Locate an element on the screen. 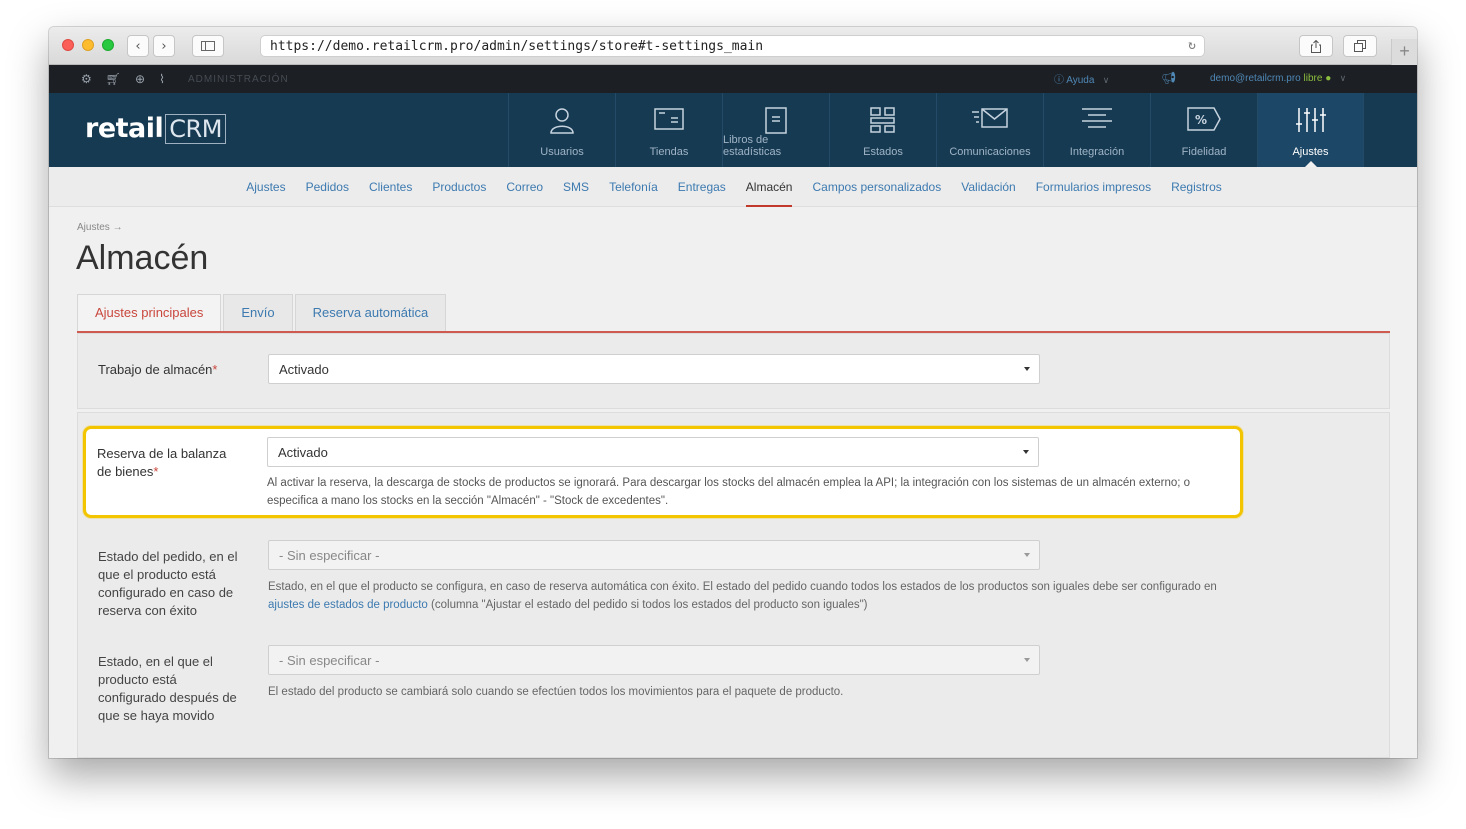 The height and width of the screenshot is (829, 1466). help-label: Ayuda is located at coordinates (1080, 80).